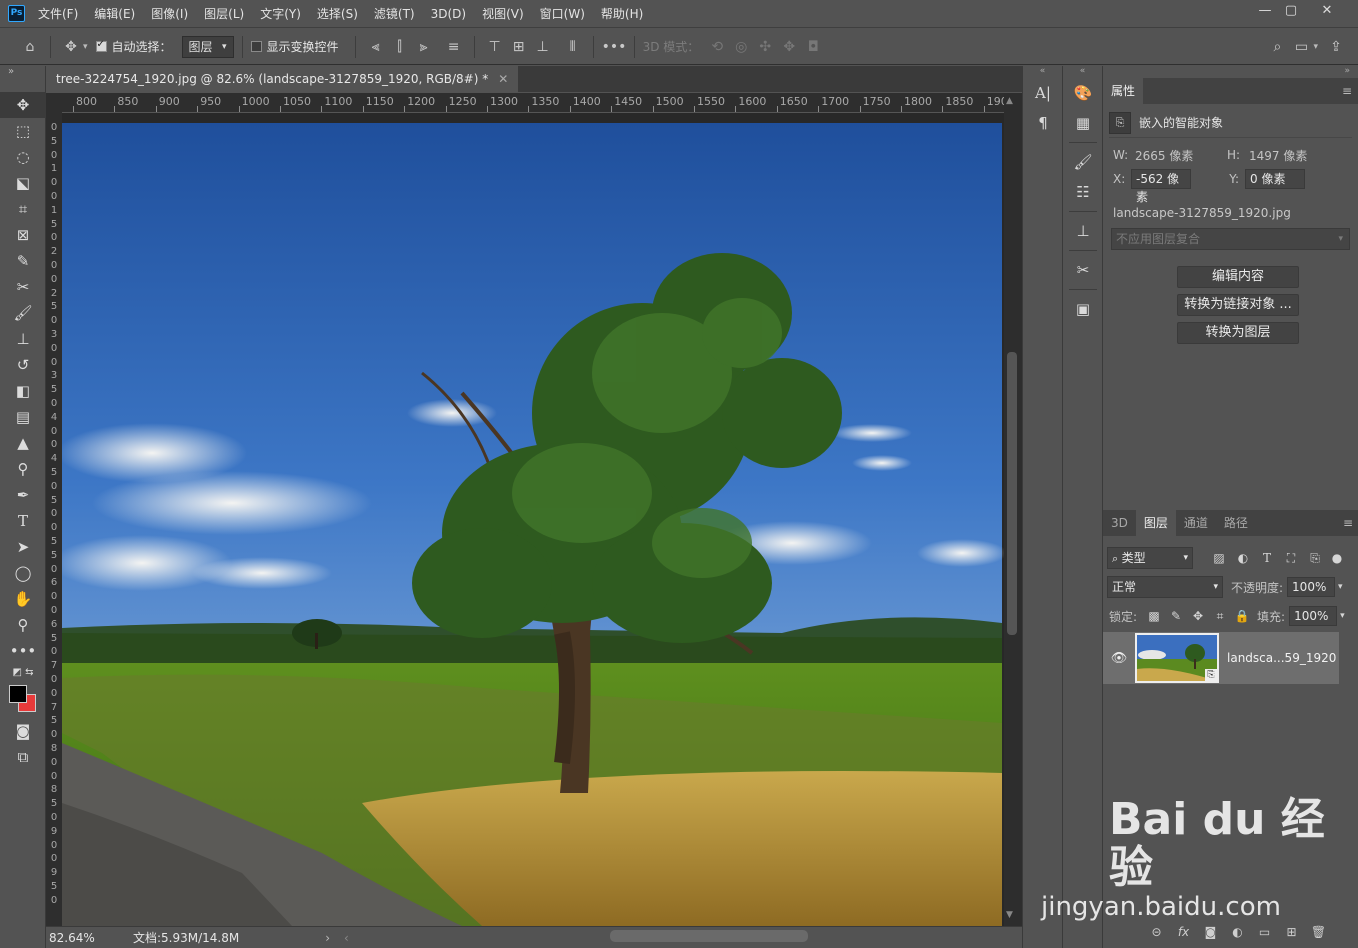  I want to click on menu-item: 视图(V), so click(503, 14).